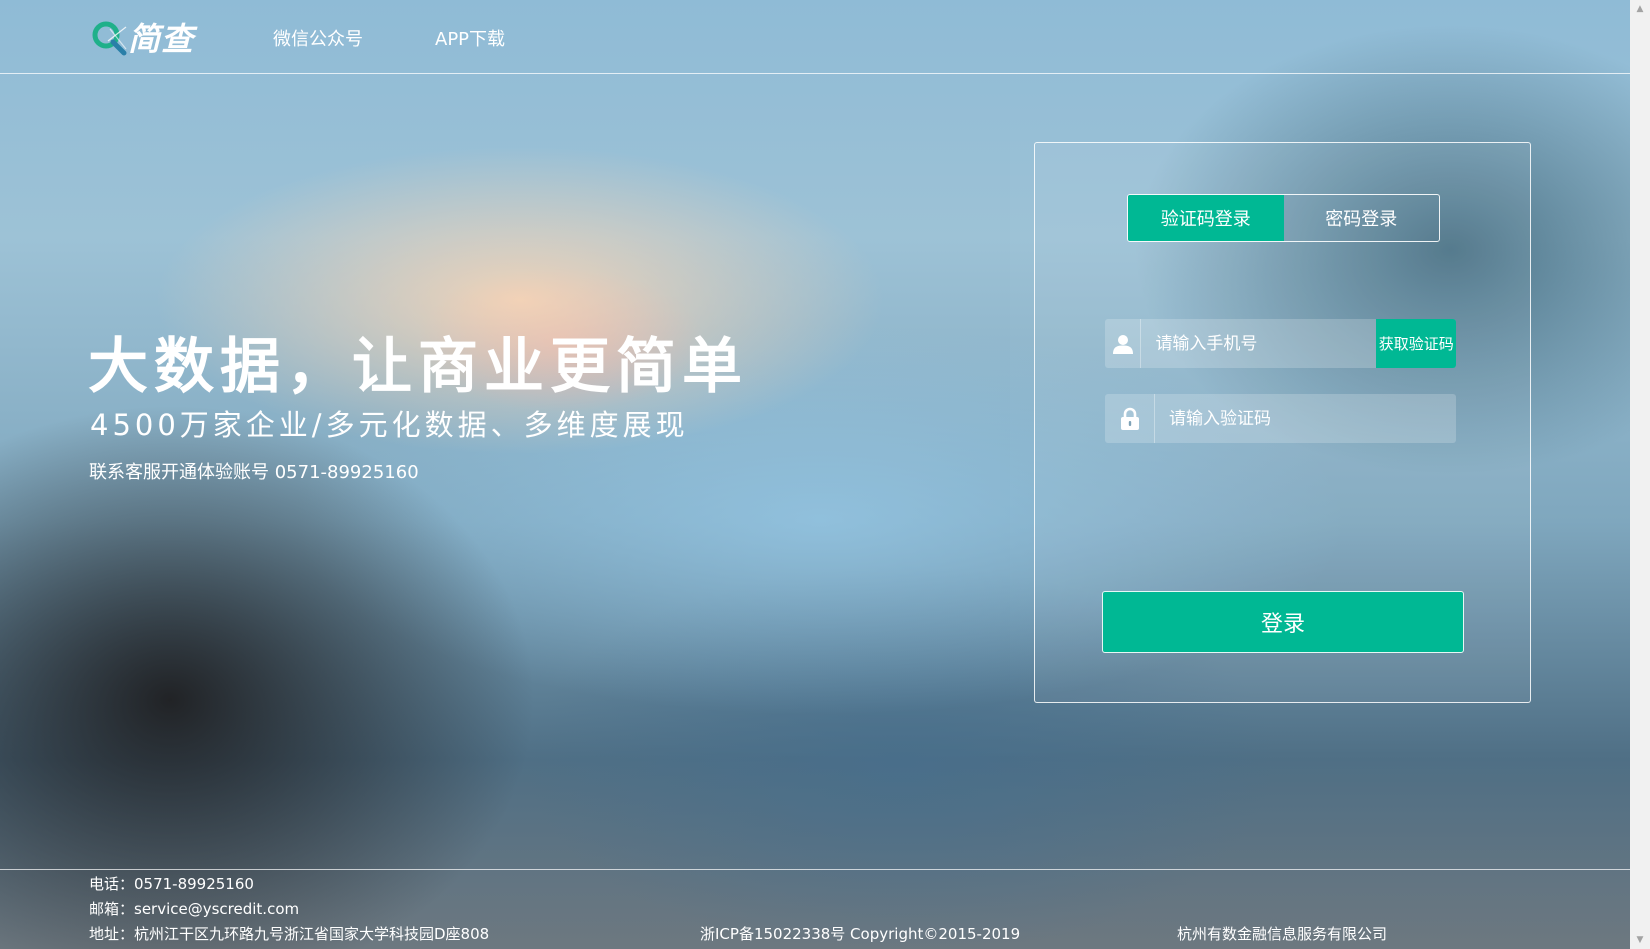  I want to click on brand-logo: 简查, so click(142, 37).